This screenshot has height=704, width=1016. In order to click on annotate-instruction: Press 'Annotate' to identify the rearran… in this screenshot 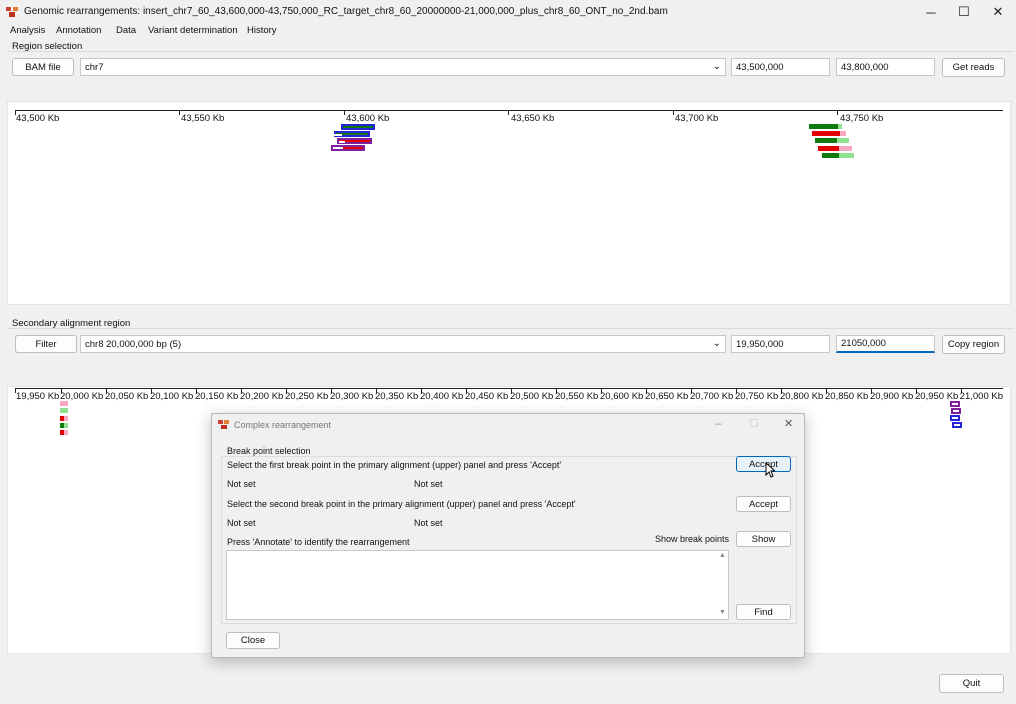, I will do `click(318, 542)`.